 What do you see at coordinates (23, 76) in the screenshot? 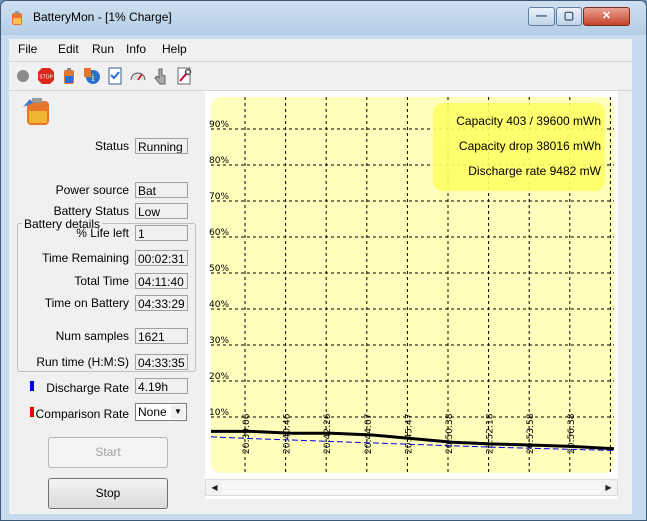
I see `record-icon` at bounding box center [23, 76].